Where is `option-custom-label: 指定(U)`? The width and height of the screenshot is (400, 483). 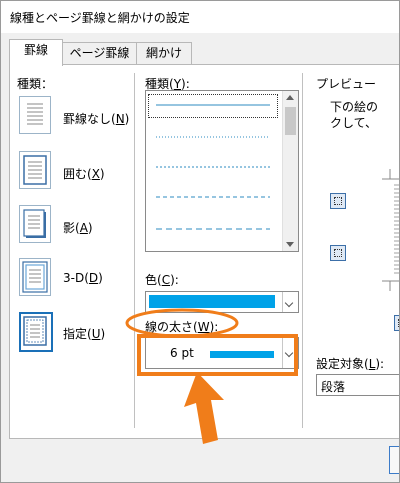
option-custom-label: 指定(U) is located at coordinates (84, 333).